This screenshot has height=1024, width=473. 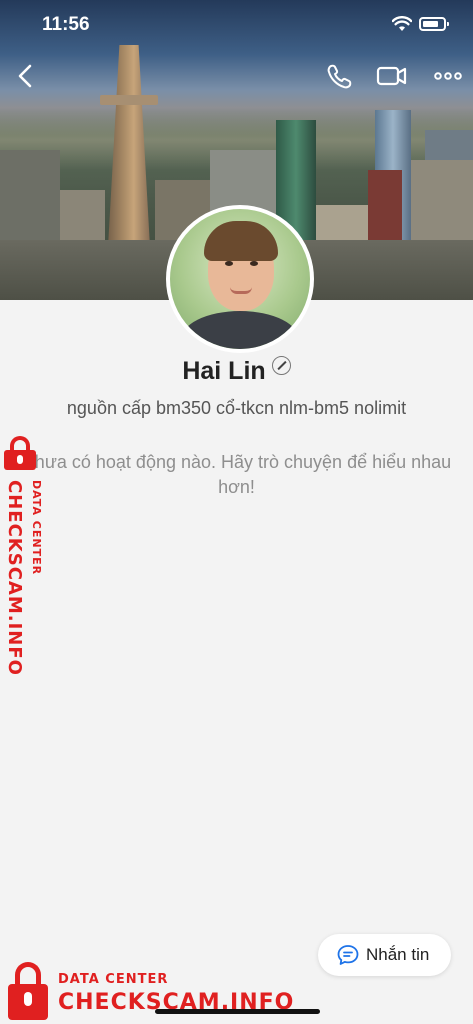 What do you see at coordinates (398, 954) in the screenshot?
I see `message-button-label: Nhắn tin` at bounding box center [398, 954].